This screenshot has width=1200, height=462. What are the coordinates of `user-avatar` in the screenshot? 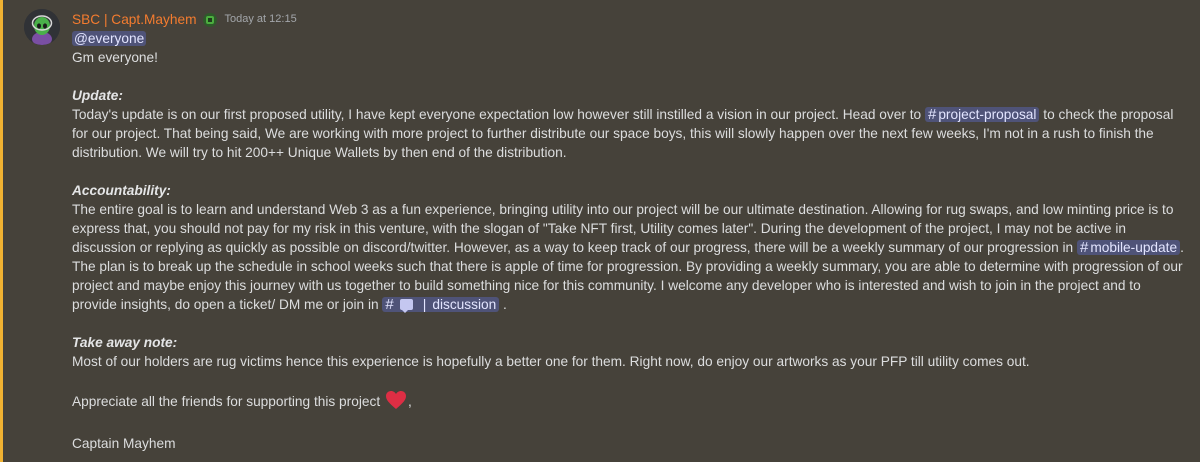 It's located at (42, 27).